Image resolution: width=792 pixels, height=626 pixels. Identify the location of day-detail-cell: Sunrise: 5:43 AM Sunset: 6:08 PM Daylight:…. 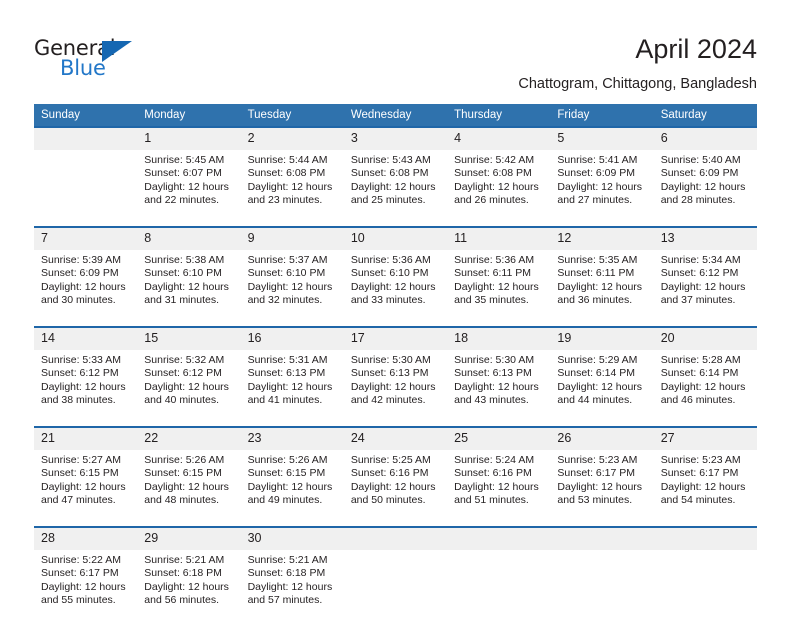
(395, 188).